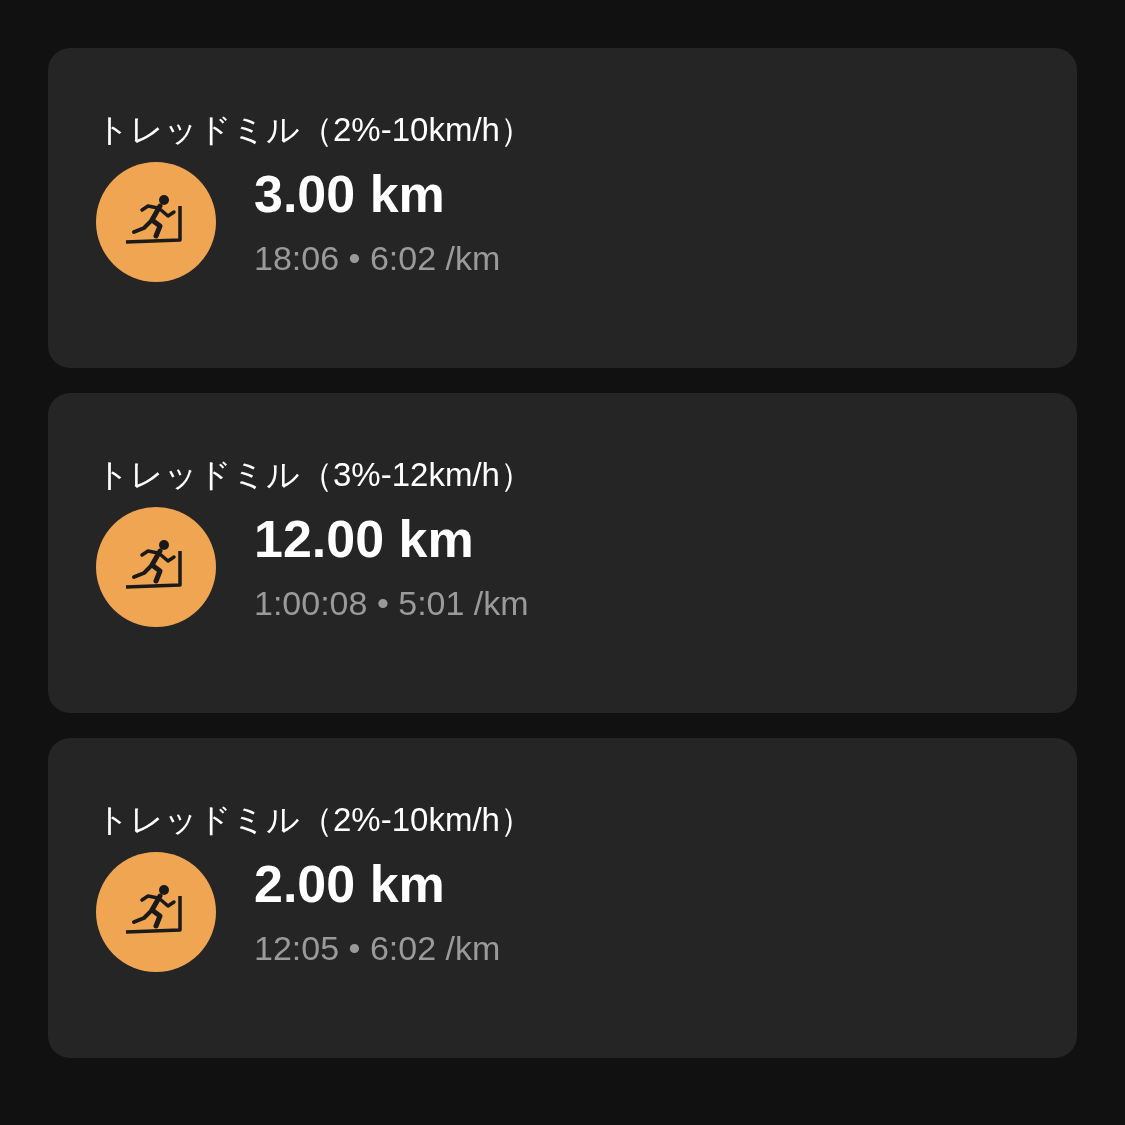 The height and width of the screenshot is (1125, 1125). What do you see at coordinates (377, 258) in the screenshot?
I see `time-pace-text: 18:06 • 6:02 /km` at bounding box center [377, 258].